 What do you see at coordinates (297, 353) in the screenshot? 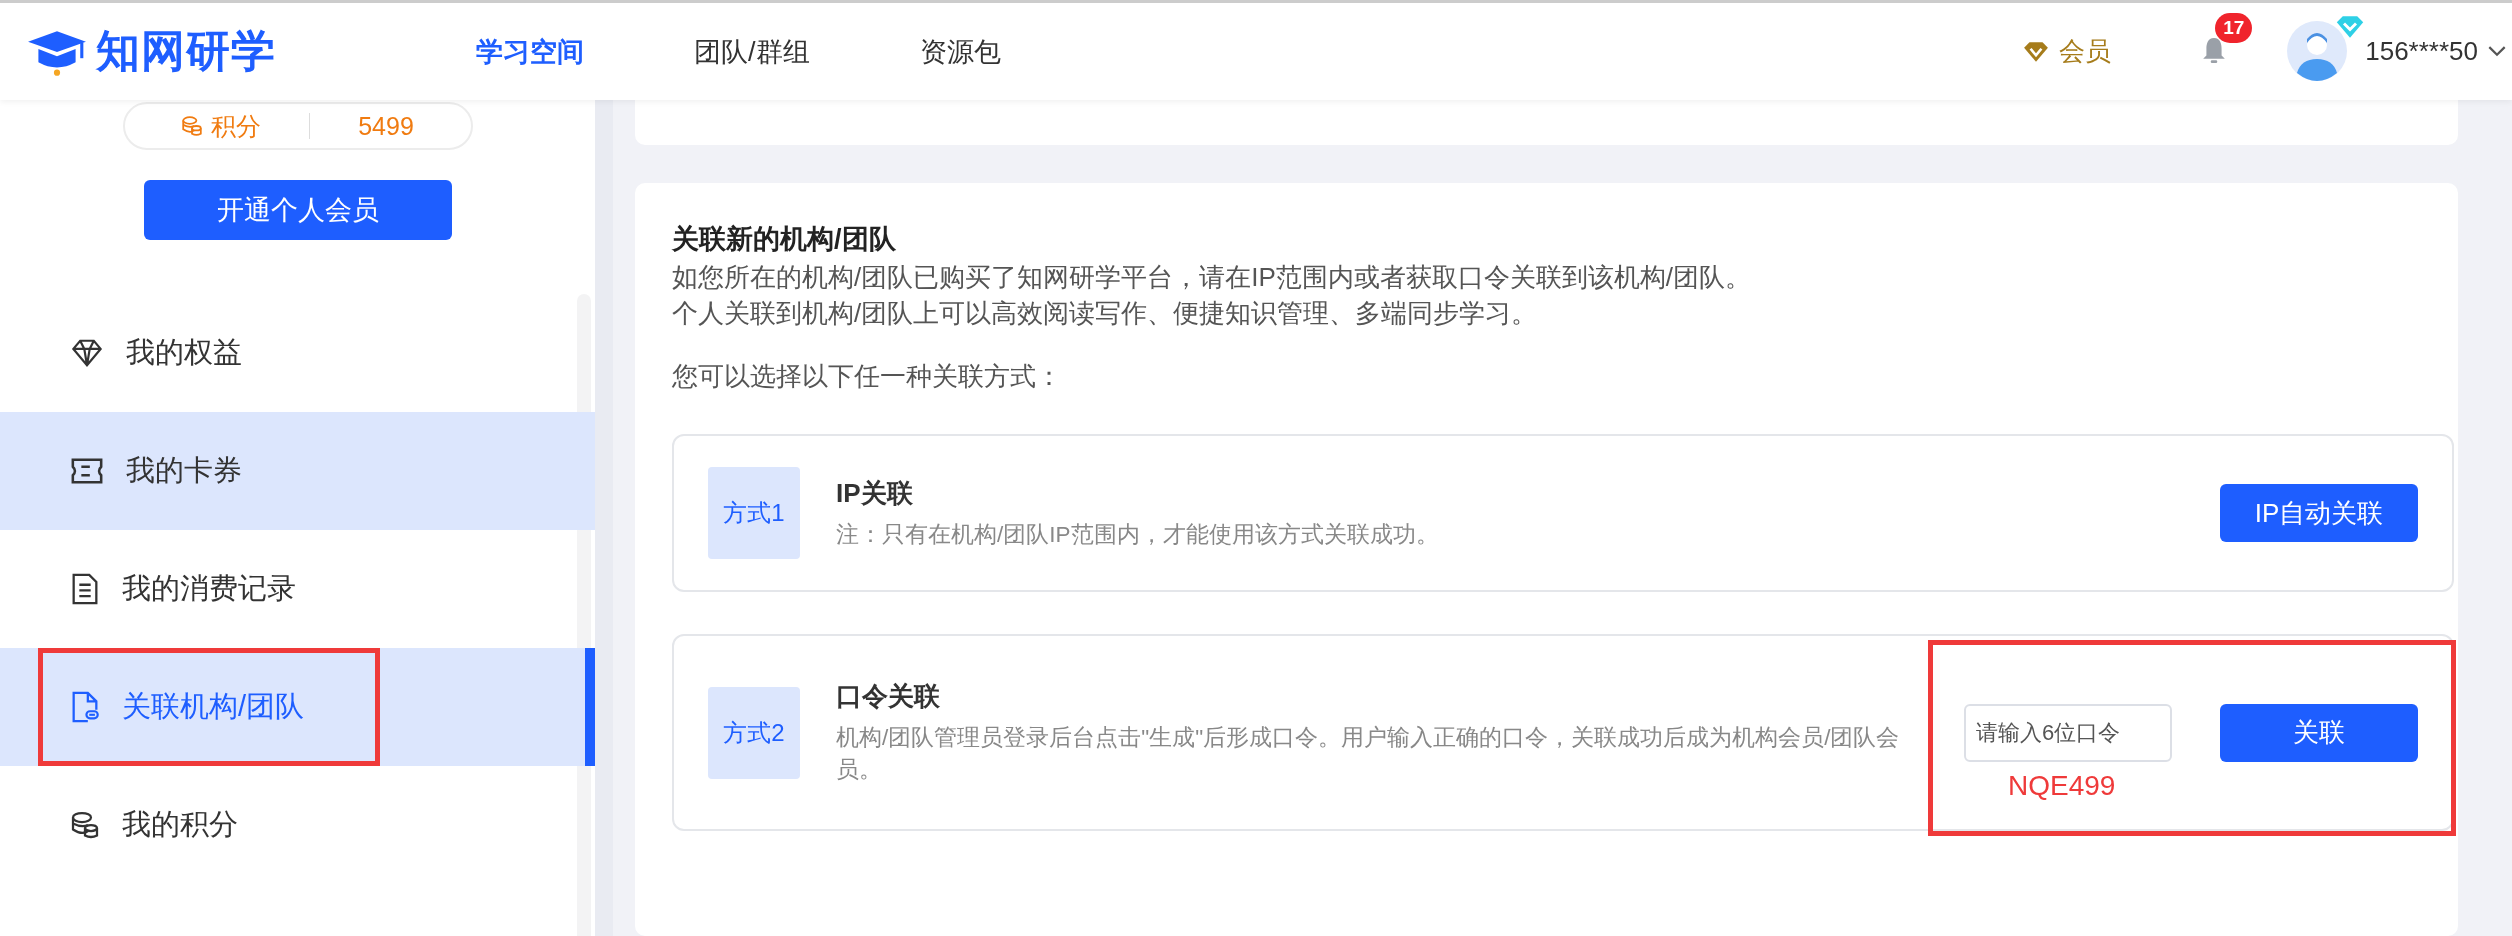
I see `sidebar-item: 我的权益` at bounding box center [297, 353].